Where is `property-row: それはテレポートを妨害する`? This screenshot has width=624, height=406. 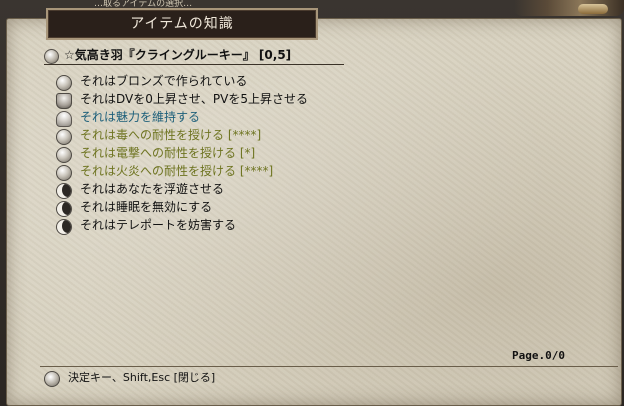 property-row: それはテレポートを妨害する is located at coordinates (216, 226).